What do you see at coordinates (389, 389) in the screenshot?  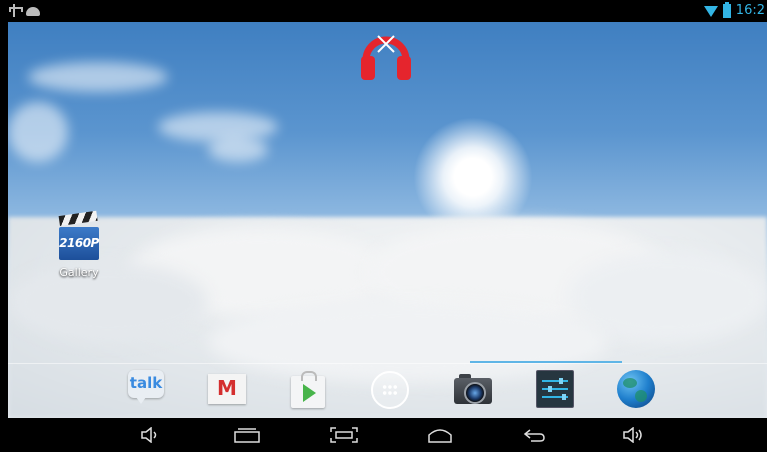 I see `app-drawer-icon` at bounding box center [389, 389].